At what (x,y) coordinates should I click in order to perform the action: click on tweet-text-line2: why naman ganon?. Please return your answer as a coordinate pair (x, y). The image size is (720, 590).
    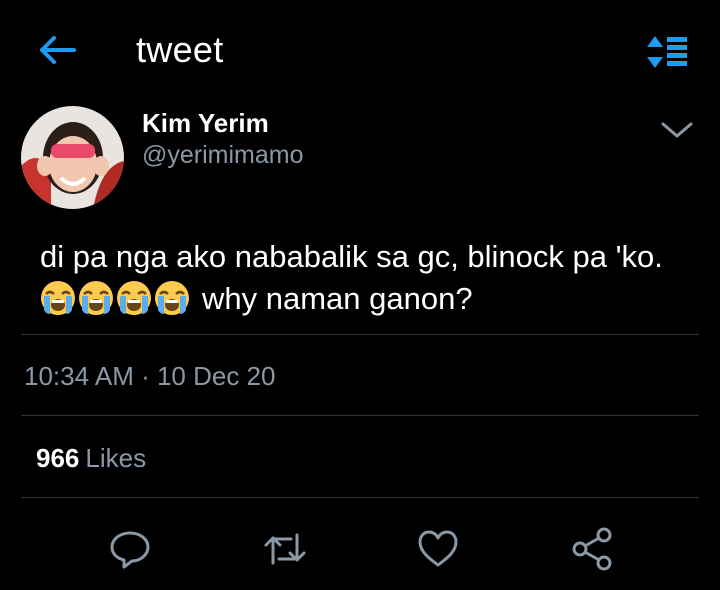
    Looking at the image, I should click on (370, 299).